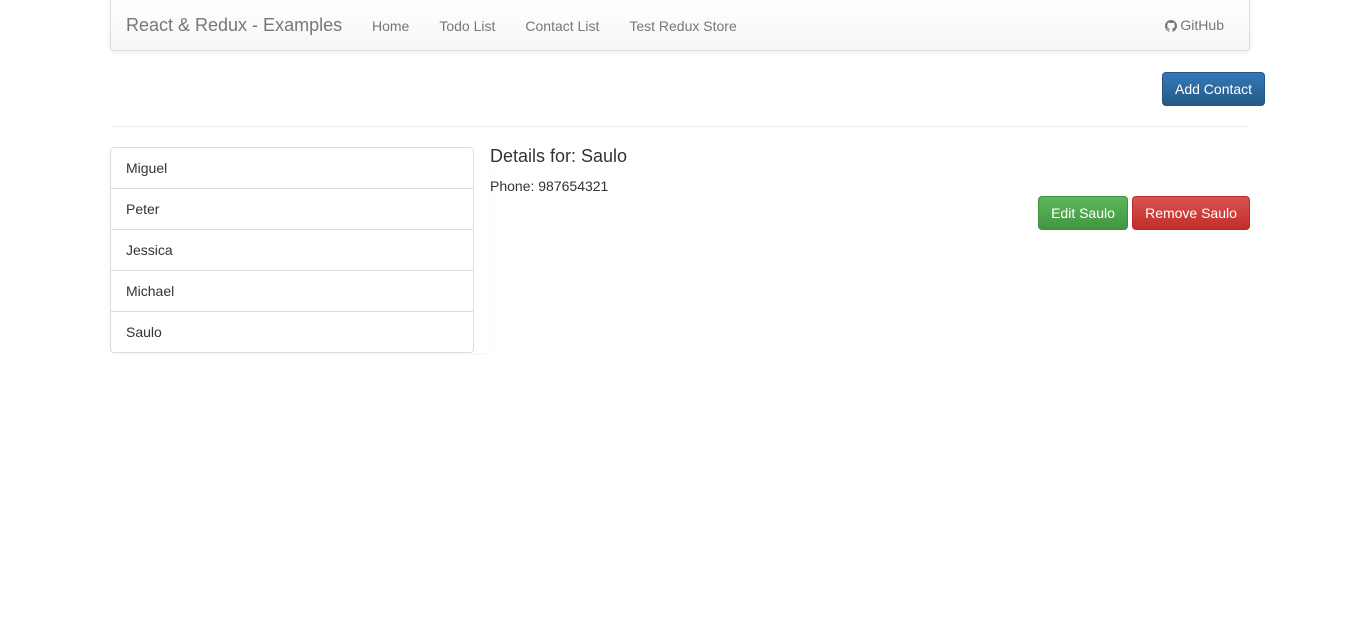 Image resolution: width=1360 pixels, height=629 pixels. I want to click on add-contact-button: Add Contact, so click(1213, 89).